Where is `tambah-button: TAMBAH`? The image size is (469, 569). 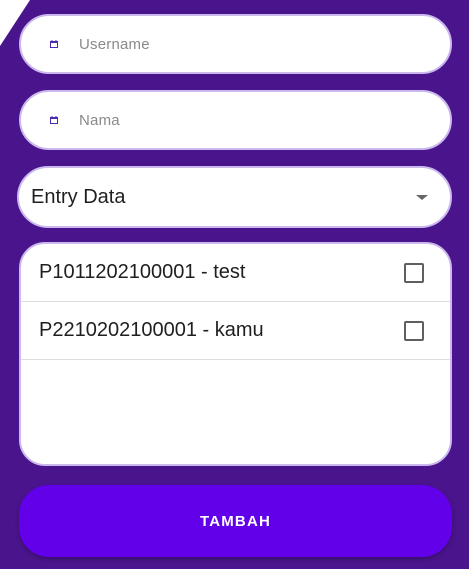 tambah-button: TAMBAH is located at coordinates (235, 521).